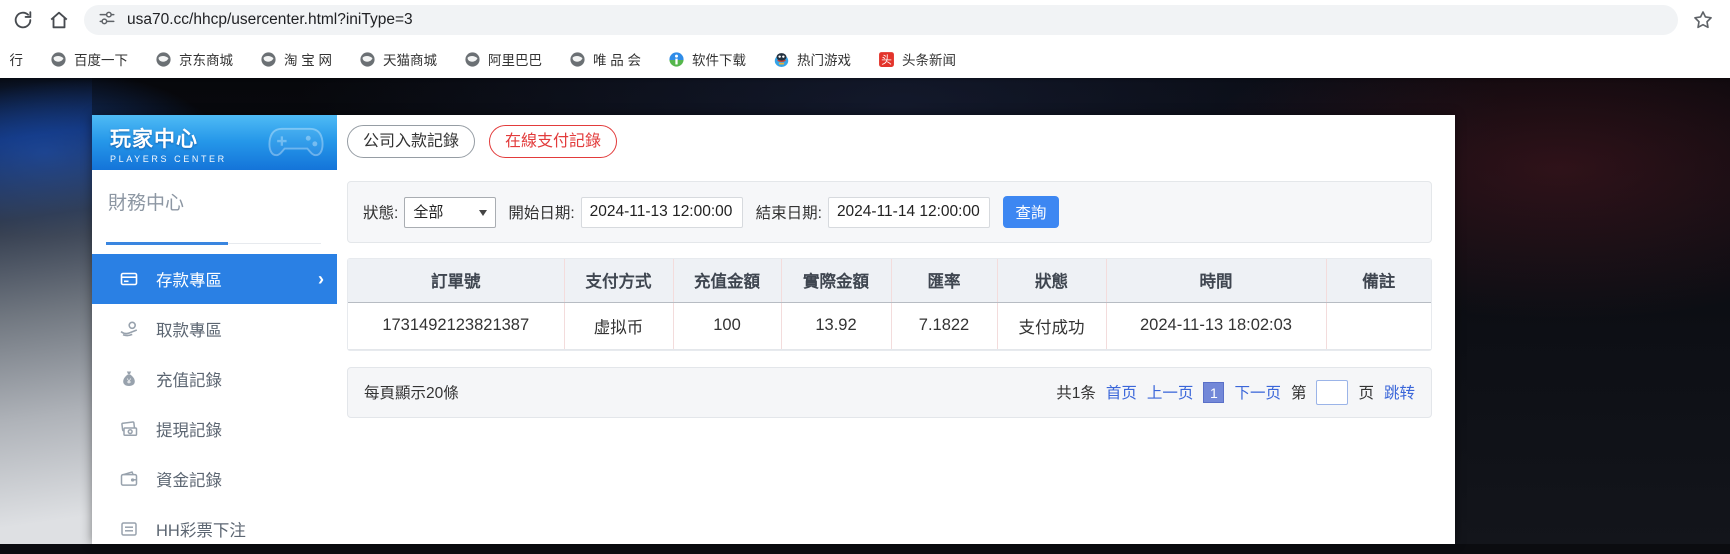 Image resolution: width=1730 pixels, height=554 pixels. What do you see at coordinates (929, 59) in the screenshot?
I see `bookmark-label: 头条新闻` at bounding box center [929, 59].